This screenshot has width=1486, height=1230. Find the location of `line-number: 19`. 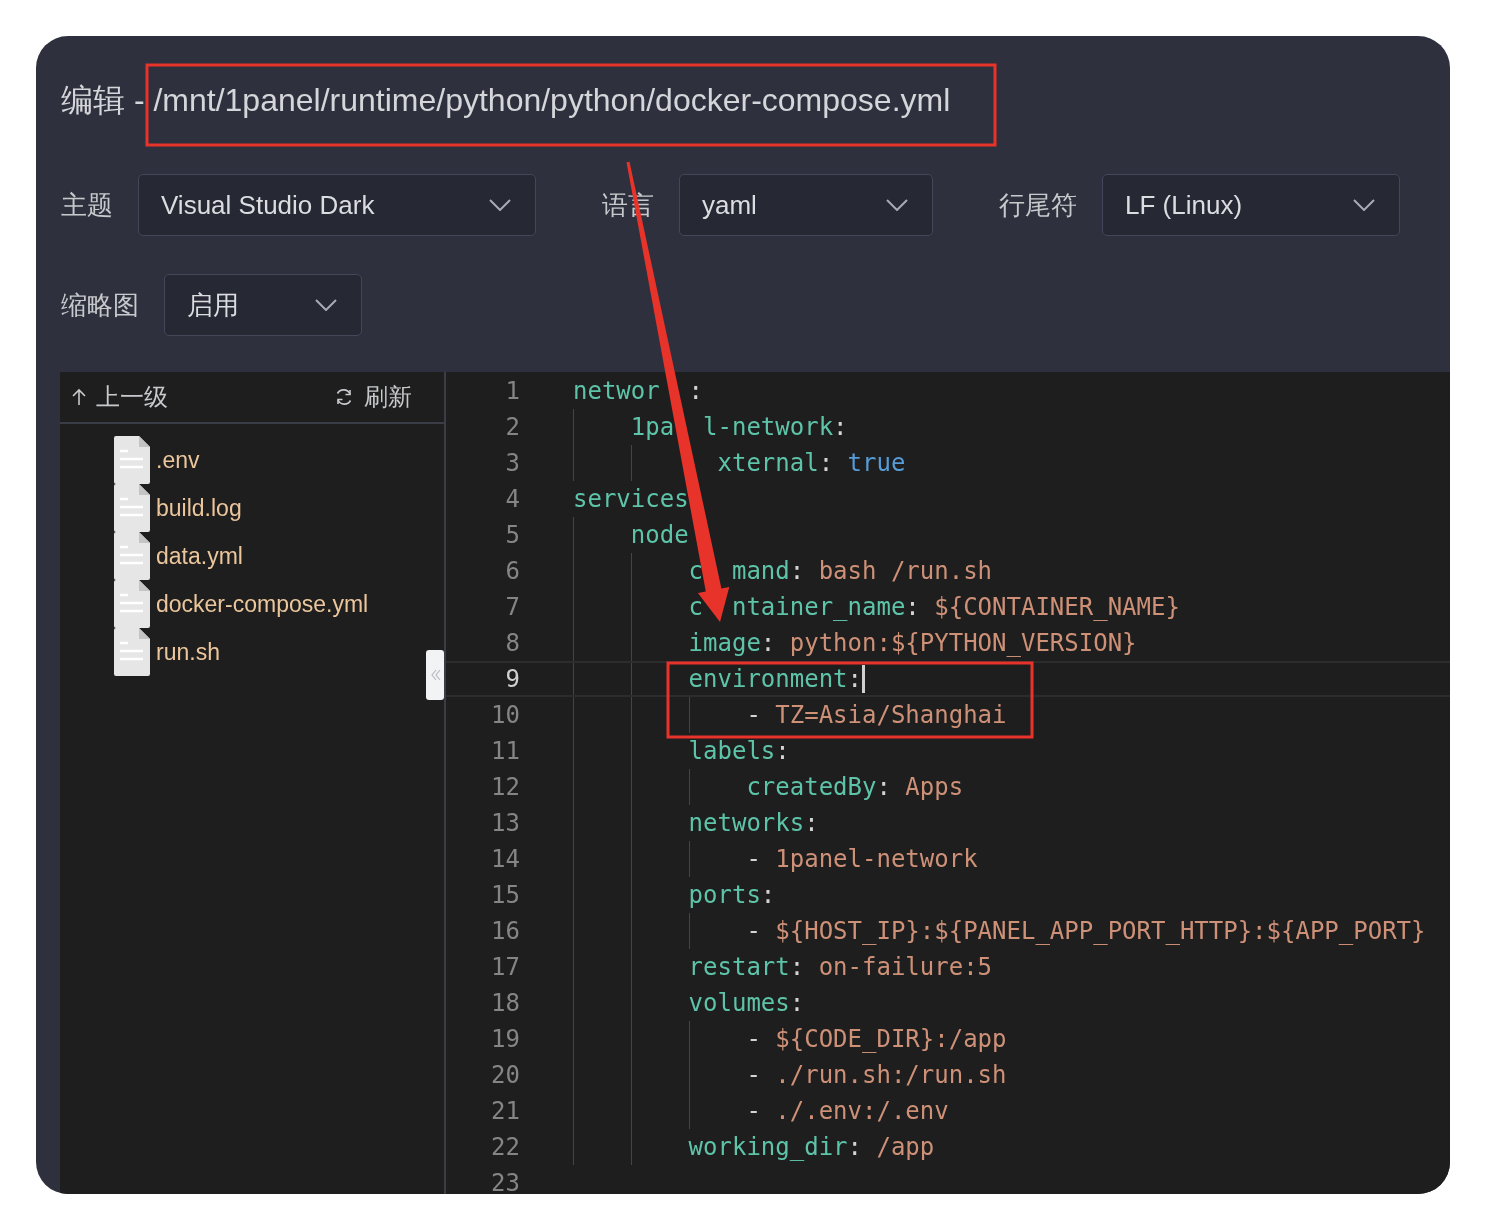

line-number: 19 is located at coordinates (505, 1039).